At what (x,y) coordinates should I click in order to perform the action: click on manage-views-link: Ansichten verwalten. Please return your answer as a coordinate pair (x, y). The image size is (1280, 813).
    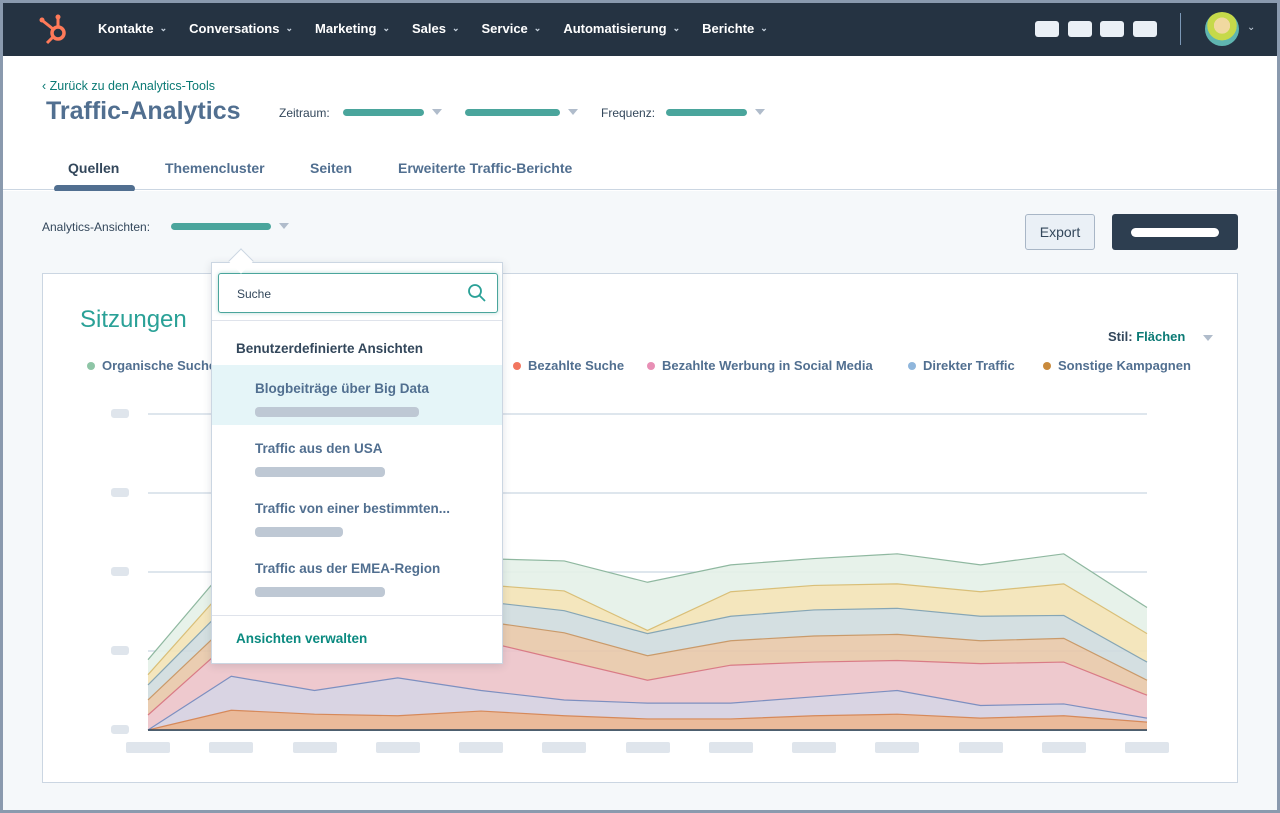
    Looking at the image, I should click on (301, 638).